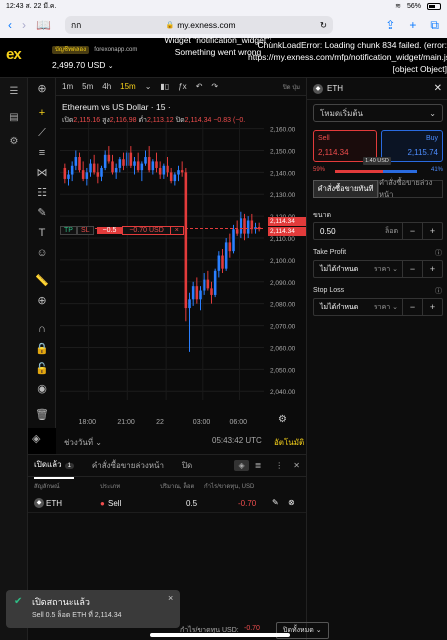 Image resolution: width=447 pixels, height=640 pixels. What do you see at coordinates (432, 307) in the screenshot?
I see `sl-plus-button: +` at bounding box center [432, 307].